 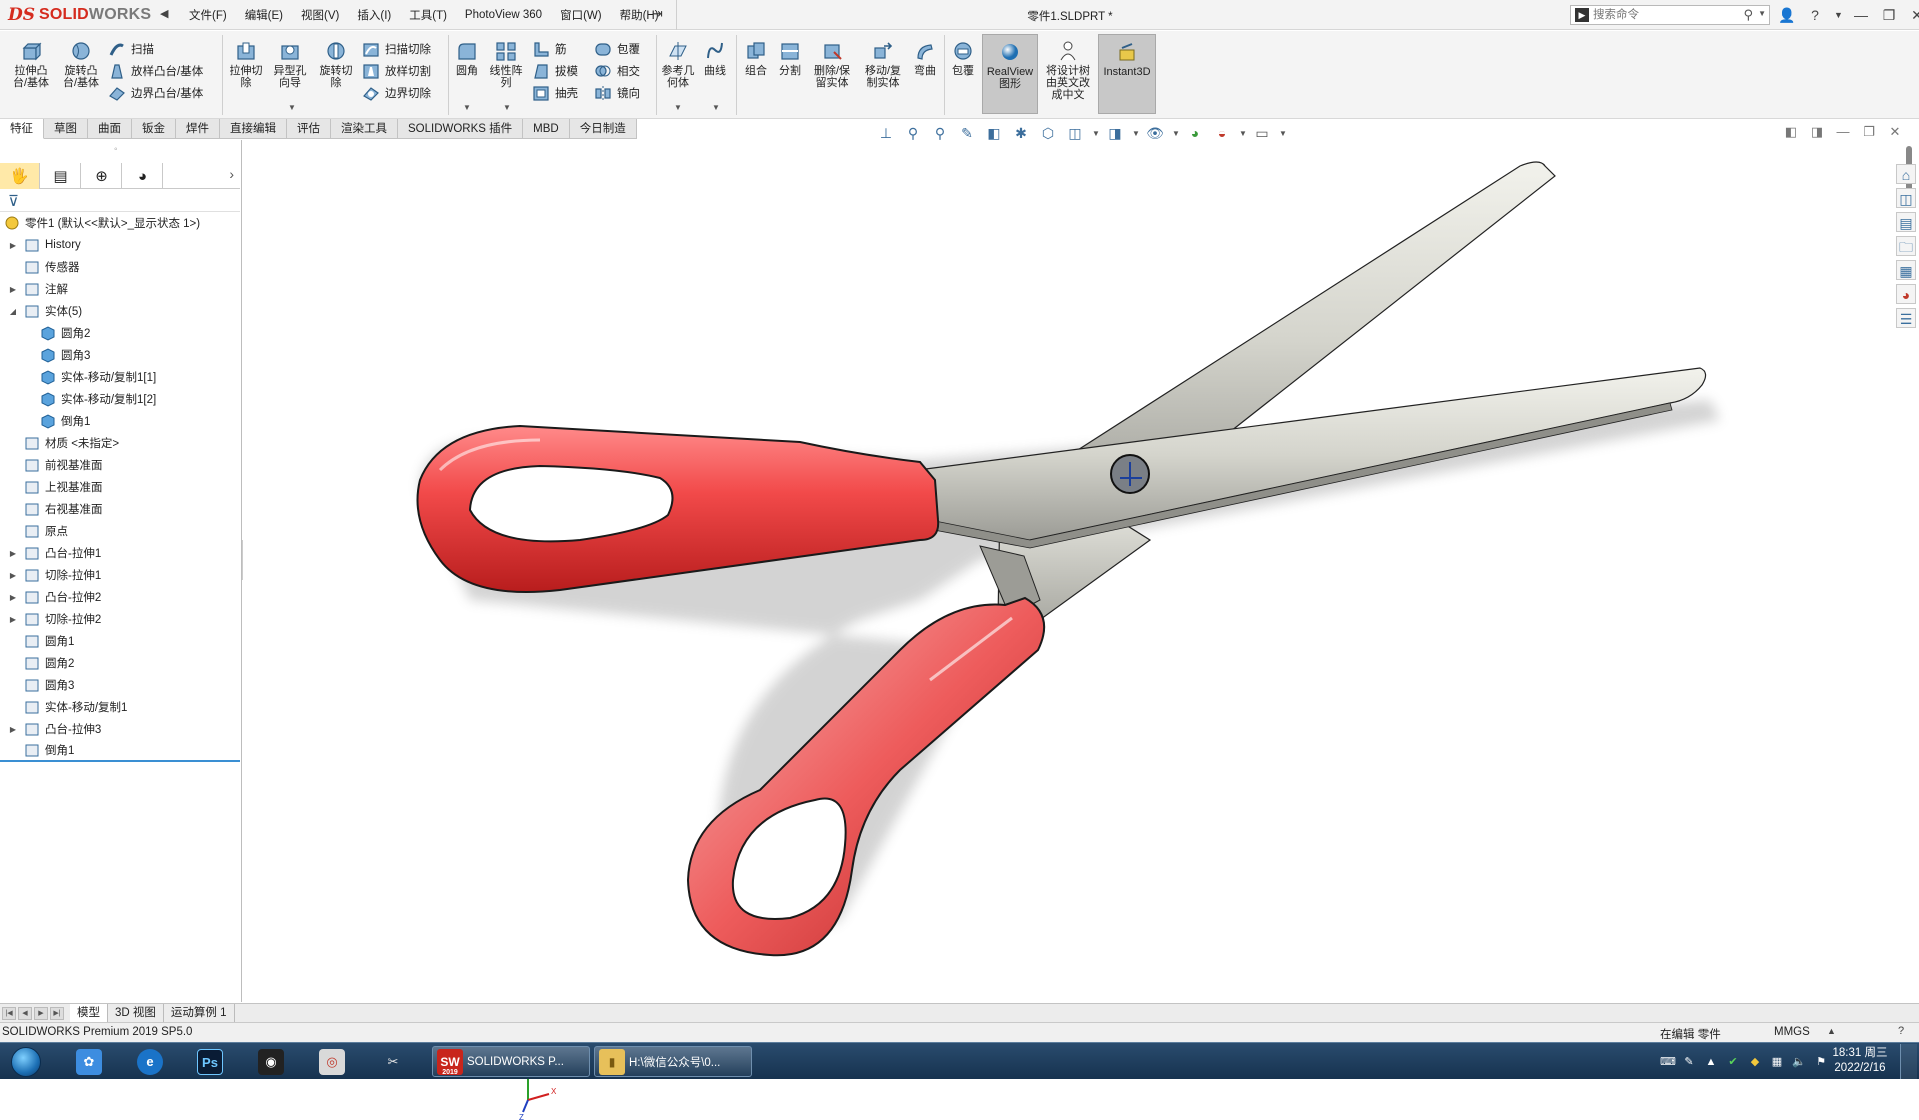 What do you see at coordinates (1895, 132) in the screenshot?
I see `viewport-close-icon: ✕` at bounding box center [1895, 132].